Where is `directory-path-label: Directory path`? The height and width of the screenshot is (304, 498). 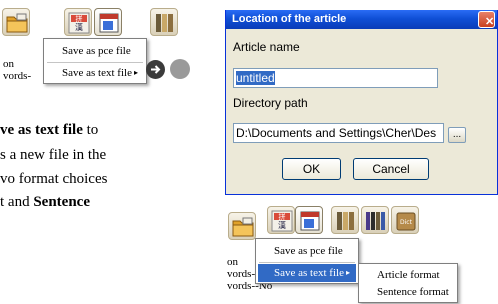
directory-path-label: Directory path is located at coordinates (270, 103).